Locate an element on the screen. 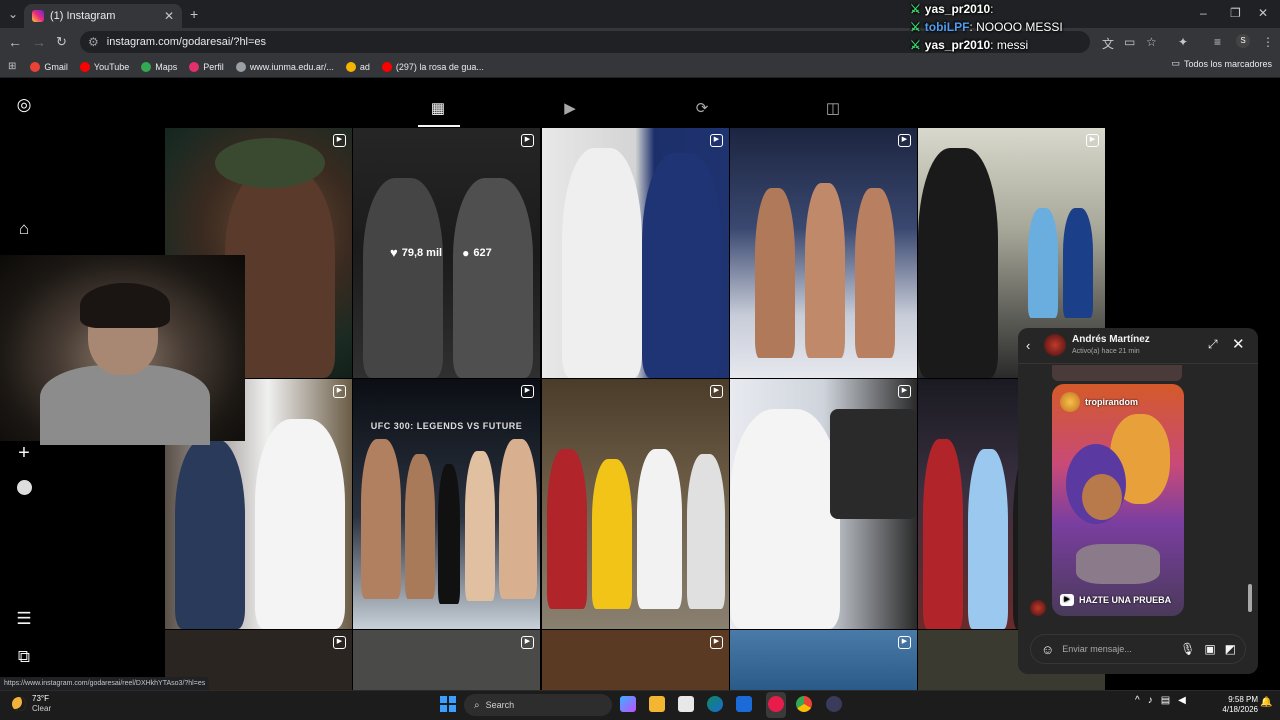  reposts-icon: ⟳ is located at coordinates (702, 109).